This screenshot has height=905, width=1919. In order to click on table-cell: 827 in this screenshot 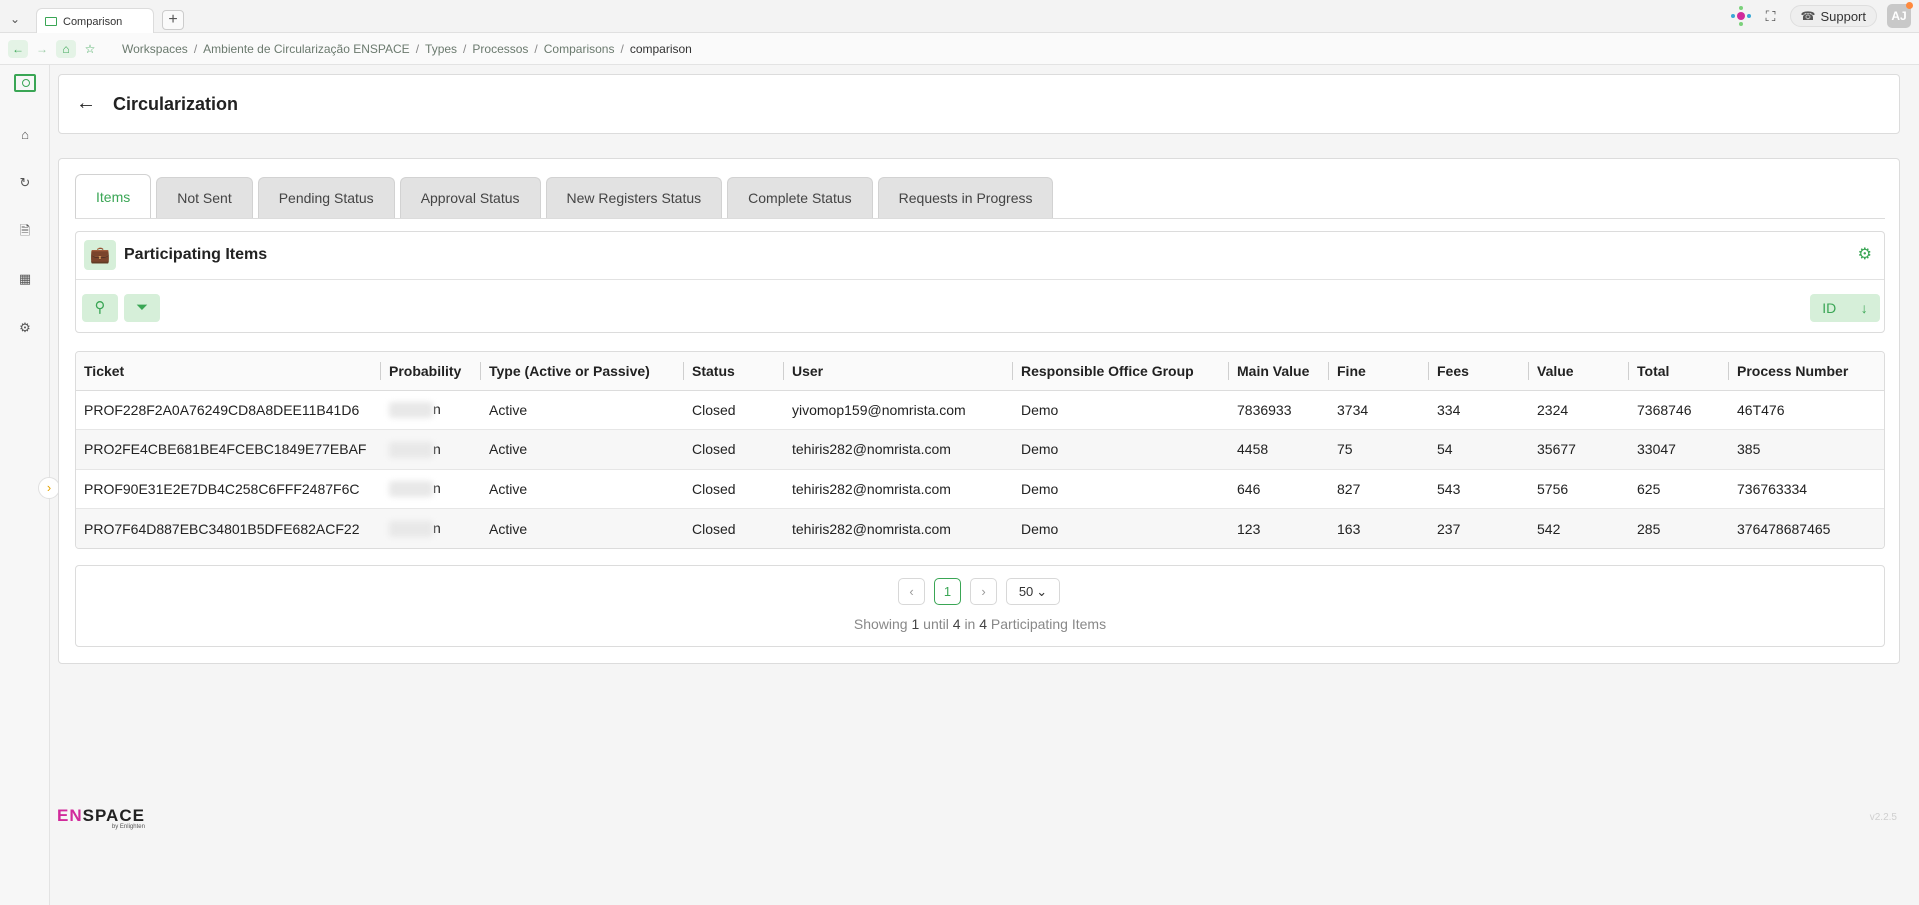, I will do `click(1379, 489)`.